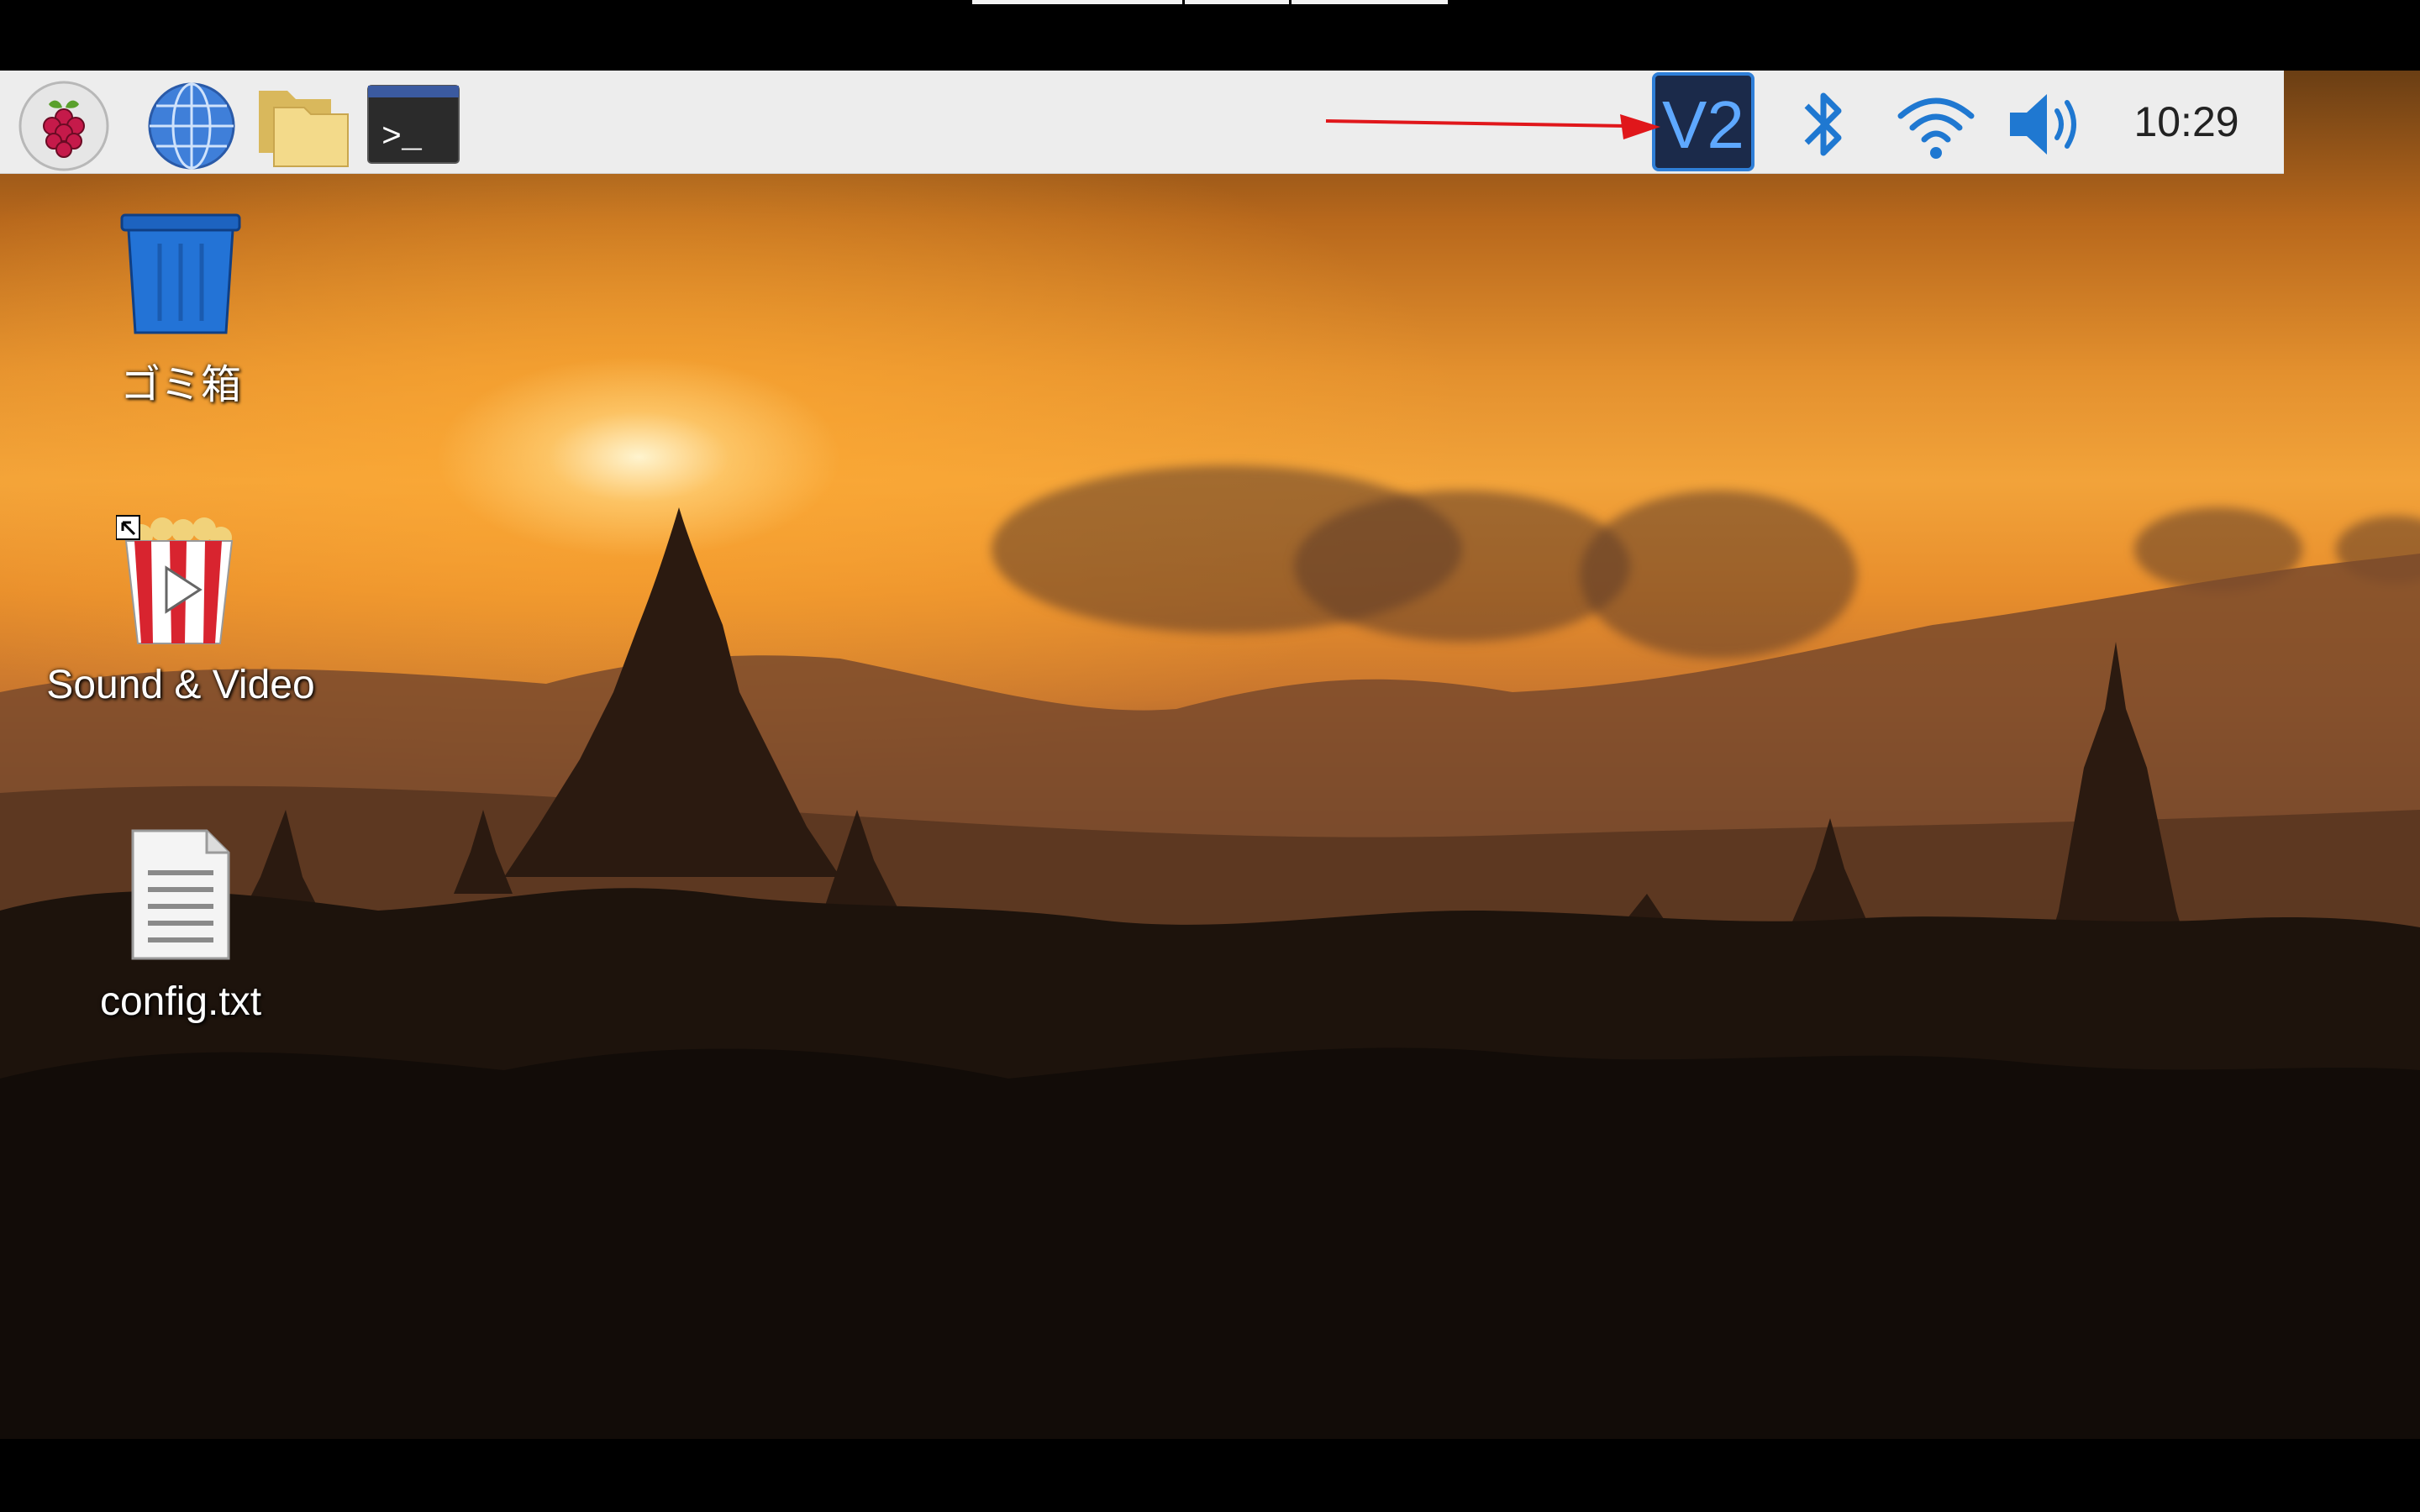  I want to click on volume-button, so click(2047, 126).